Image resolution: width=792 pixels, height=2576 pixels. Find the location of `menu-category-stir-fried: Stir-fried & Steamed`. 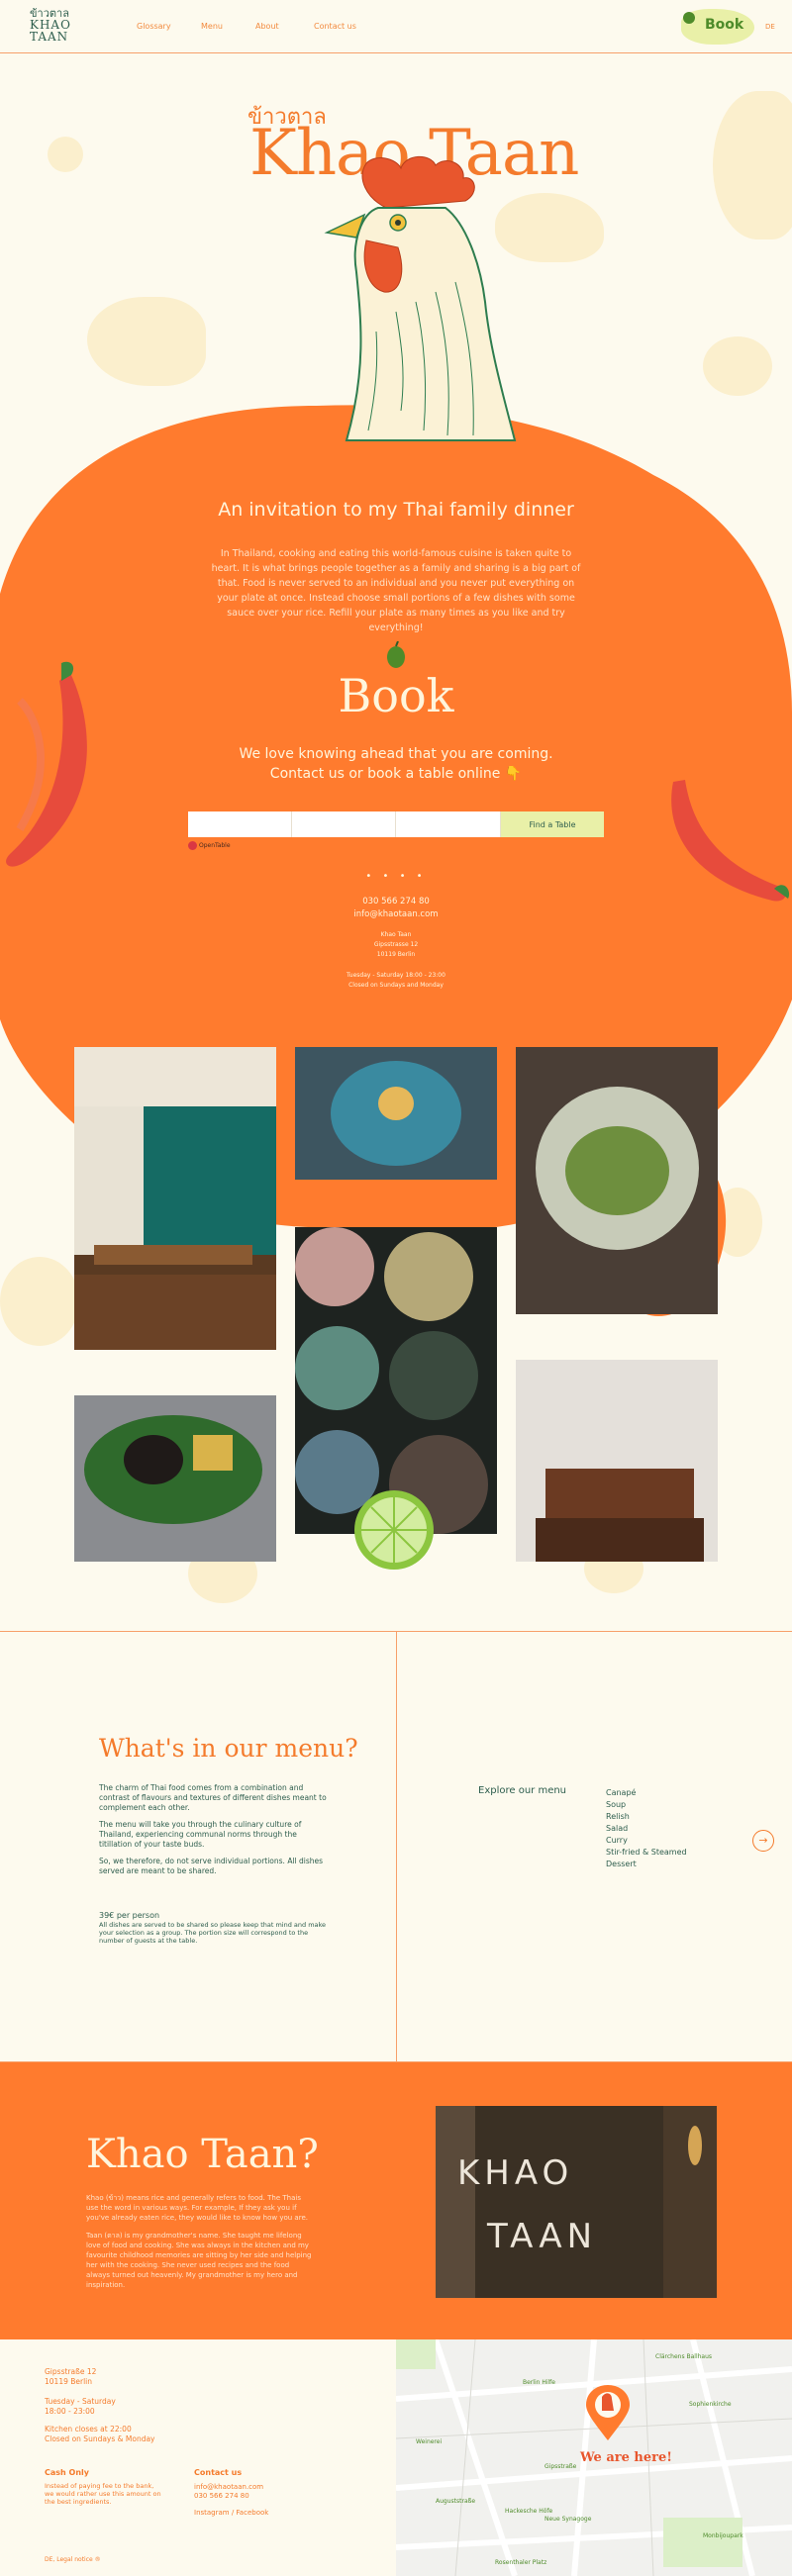

menu-category-stir-fried: Stir-fried & Steamed is located at coordinates (647, 1853).